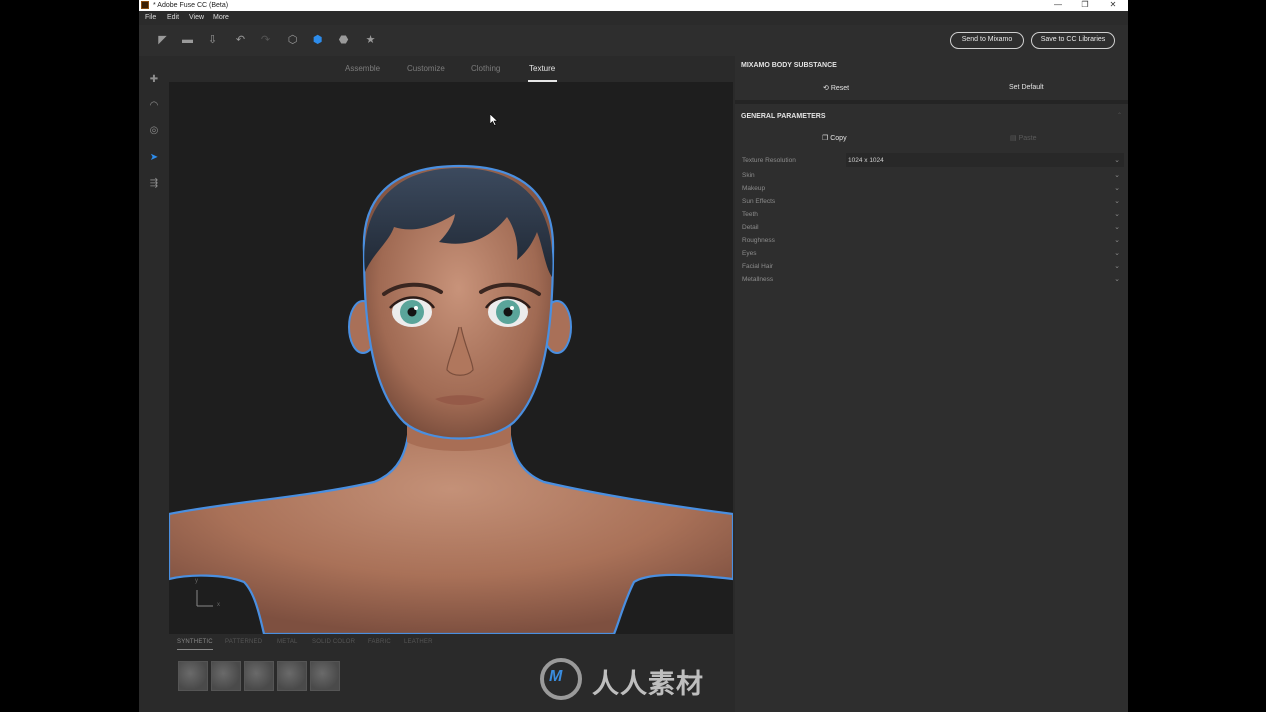 This screenshot has height=712, width=1266. What do you see at coordinates (931, 102) in the screenshot?
I see `divider` at bounding box center [931, 102].